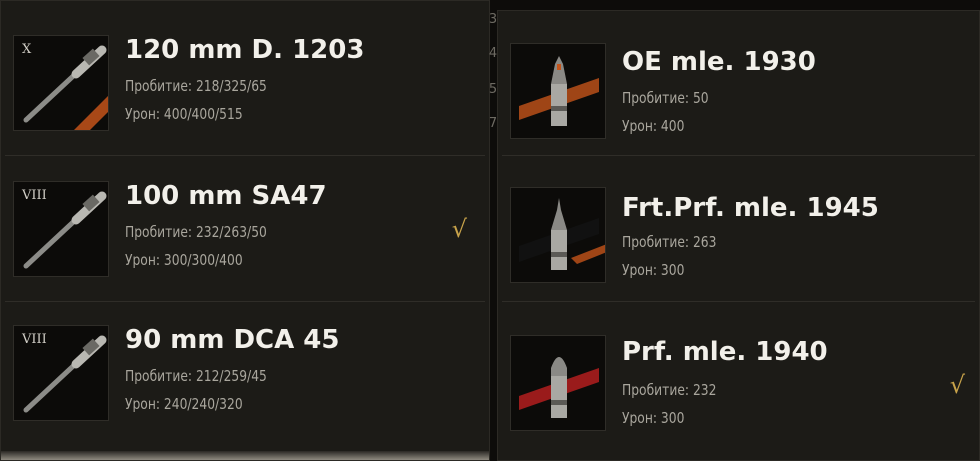  What do you see at coordinates (562, 234) in the screenshot?
I see `heat-shell-icon` at bounding box center [562, 234].